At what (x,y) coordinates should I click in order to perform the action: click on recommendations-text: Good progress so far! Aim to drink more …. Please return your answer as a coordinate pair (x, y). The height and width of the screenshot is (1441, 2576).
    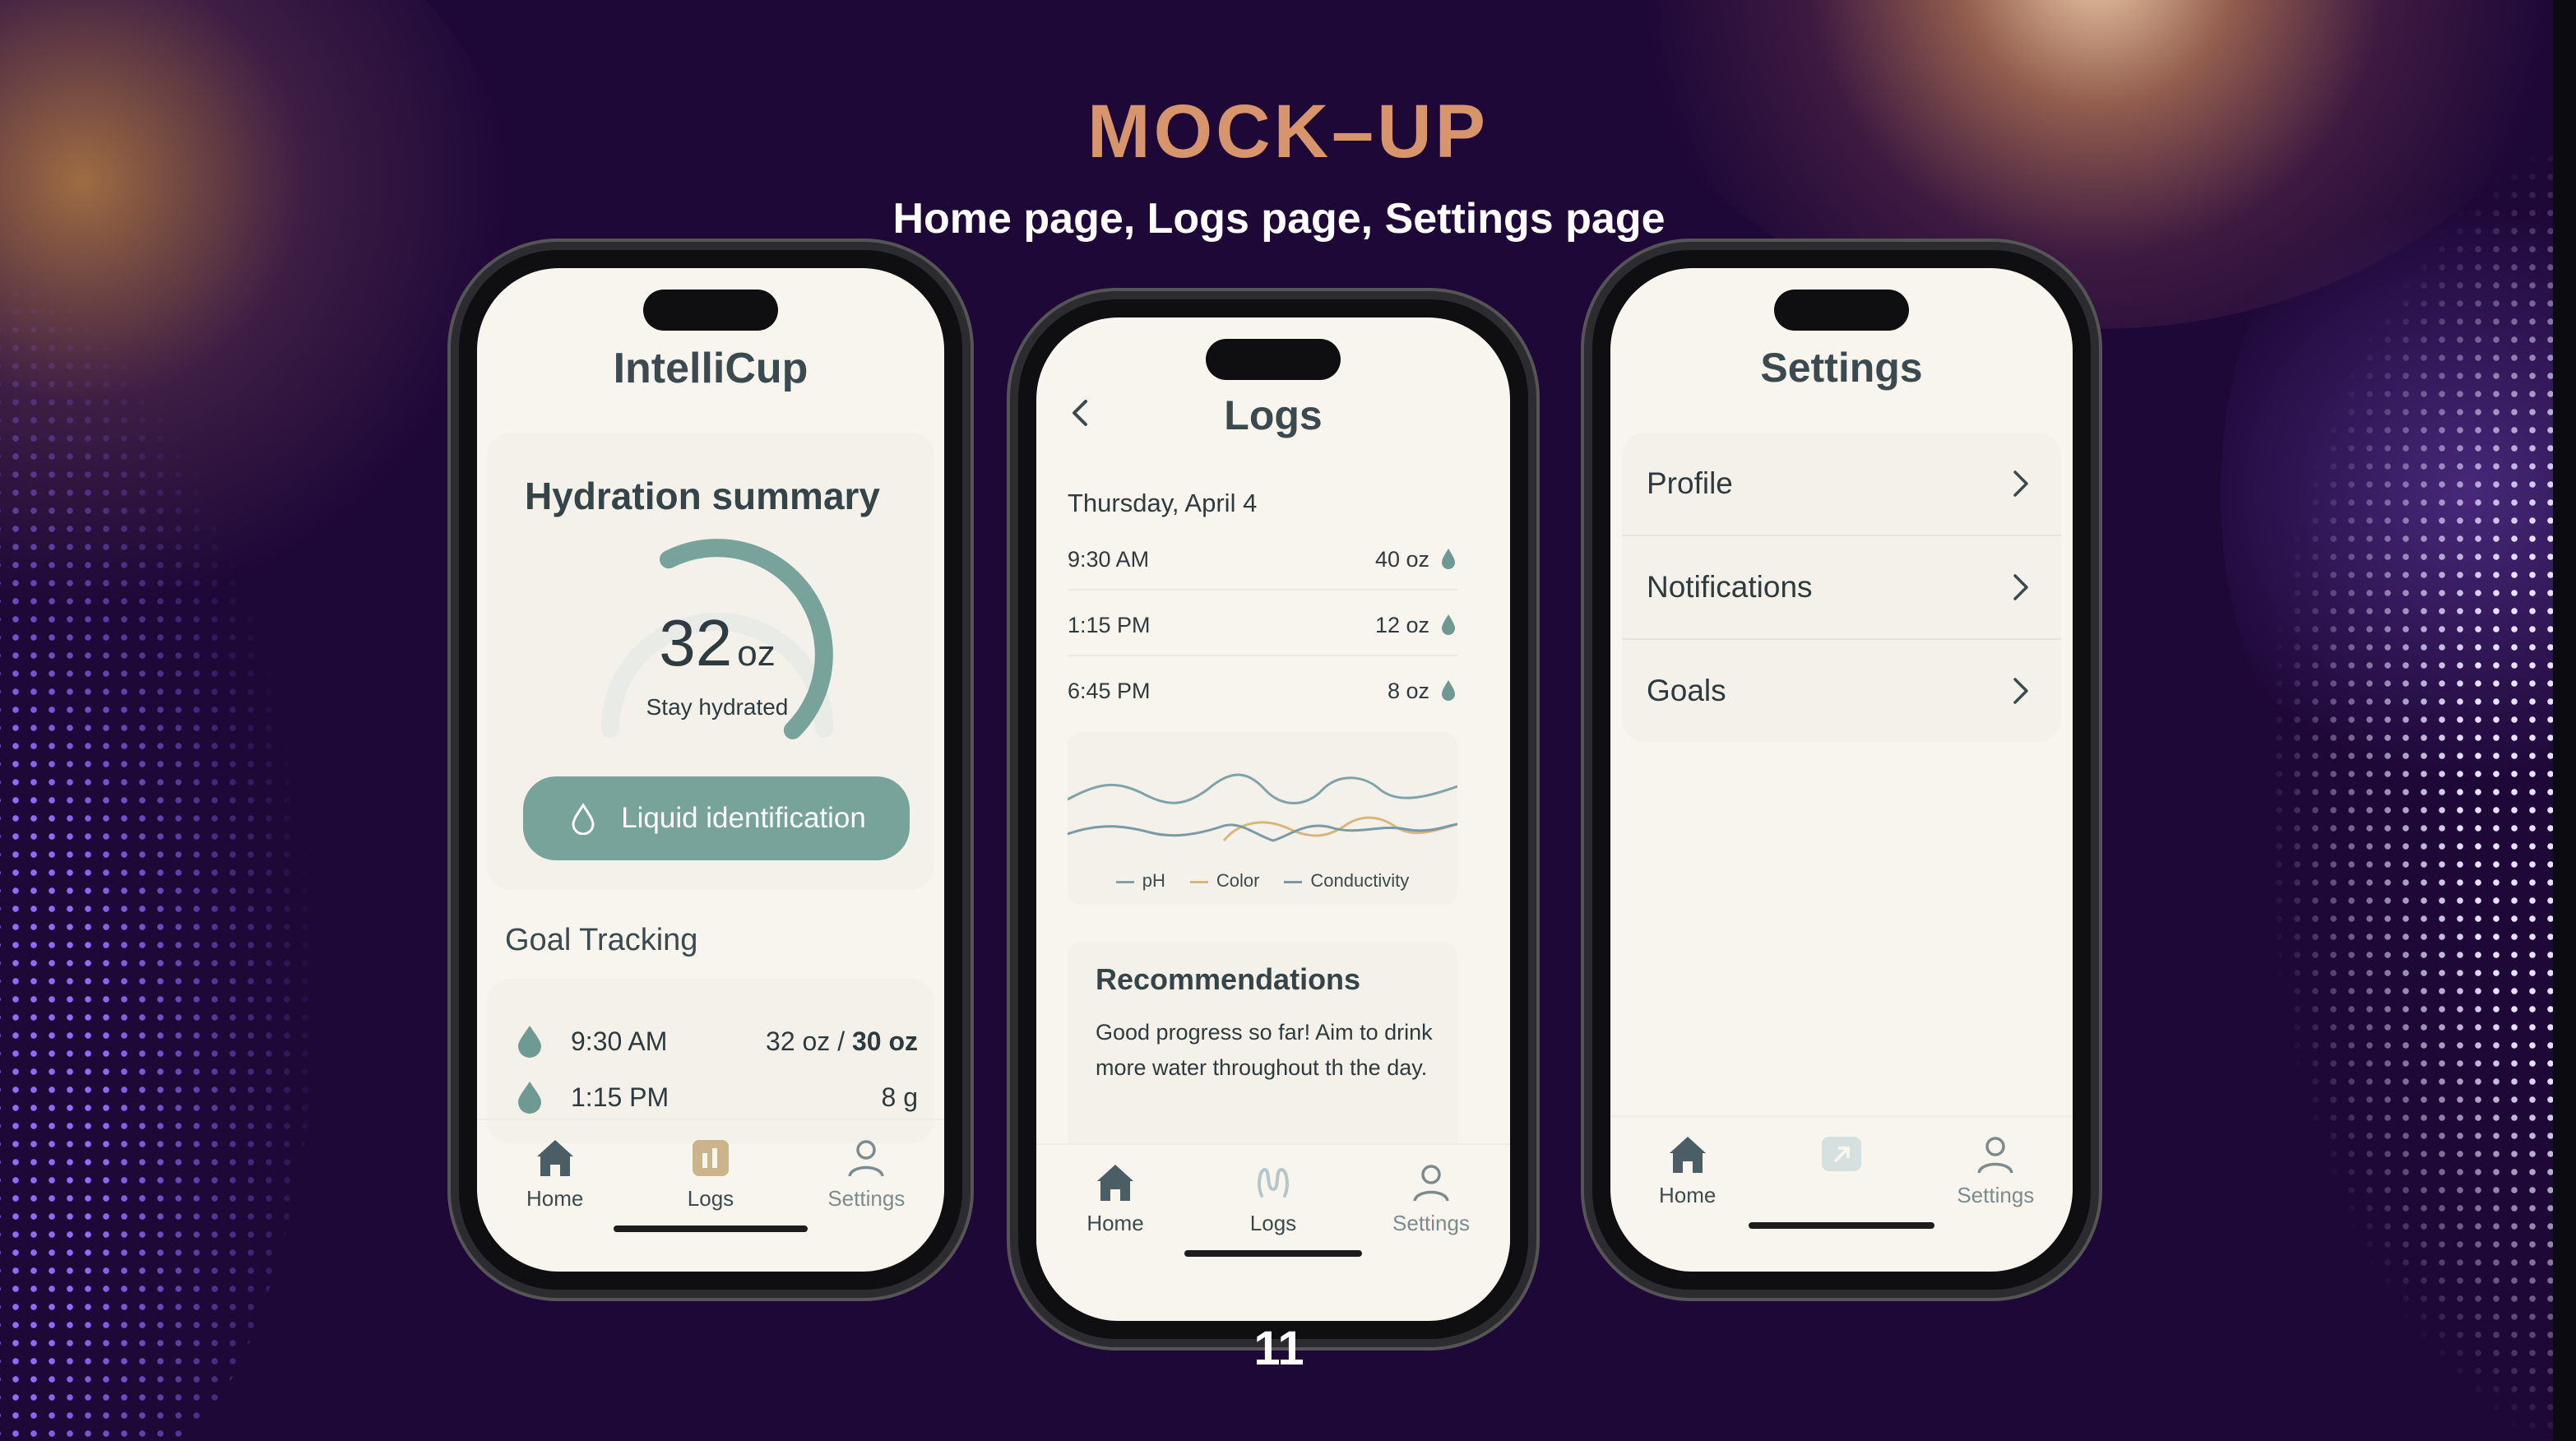
    Looking at the image, I should click on (1265, 1050).